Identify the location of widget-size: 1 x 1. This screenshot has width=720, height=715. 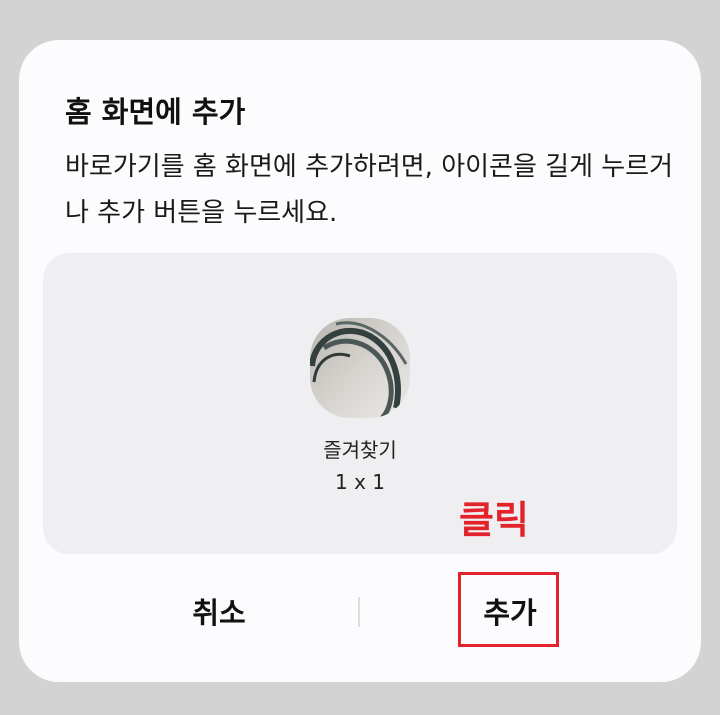
(360, 482).